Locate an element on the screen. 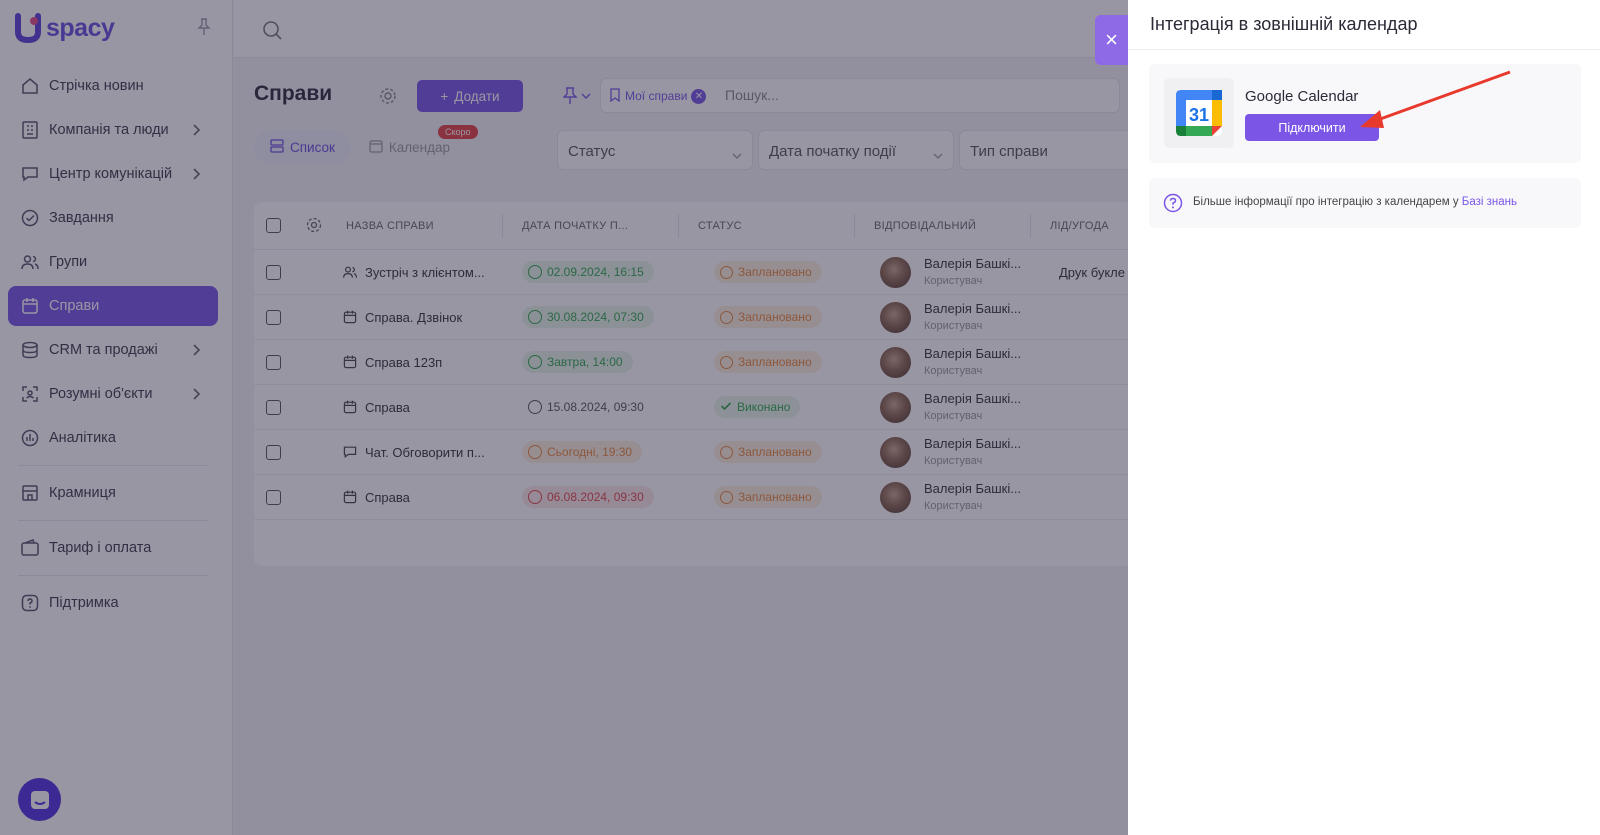  help-circle-icon is located at coordinates (1173, 203).